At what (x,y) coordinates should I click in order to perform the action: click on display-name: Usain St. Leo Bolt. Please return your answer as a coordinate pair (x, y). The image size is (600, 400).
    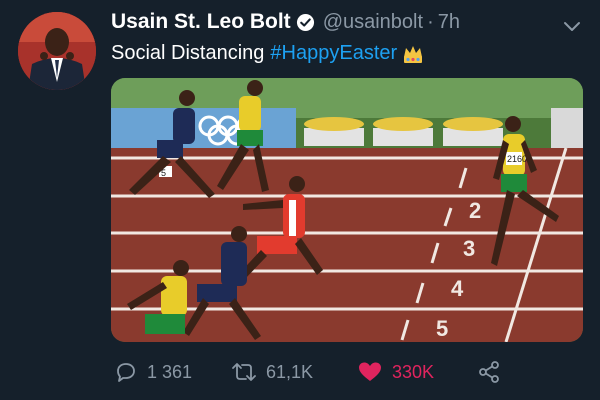
    Looking at the image, I should click on (201, 22).